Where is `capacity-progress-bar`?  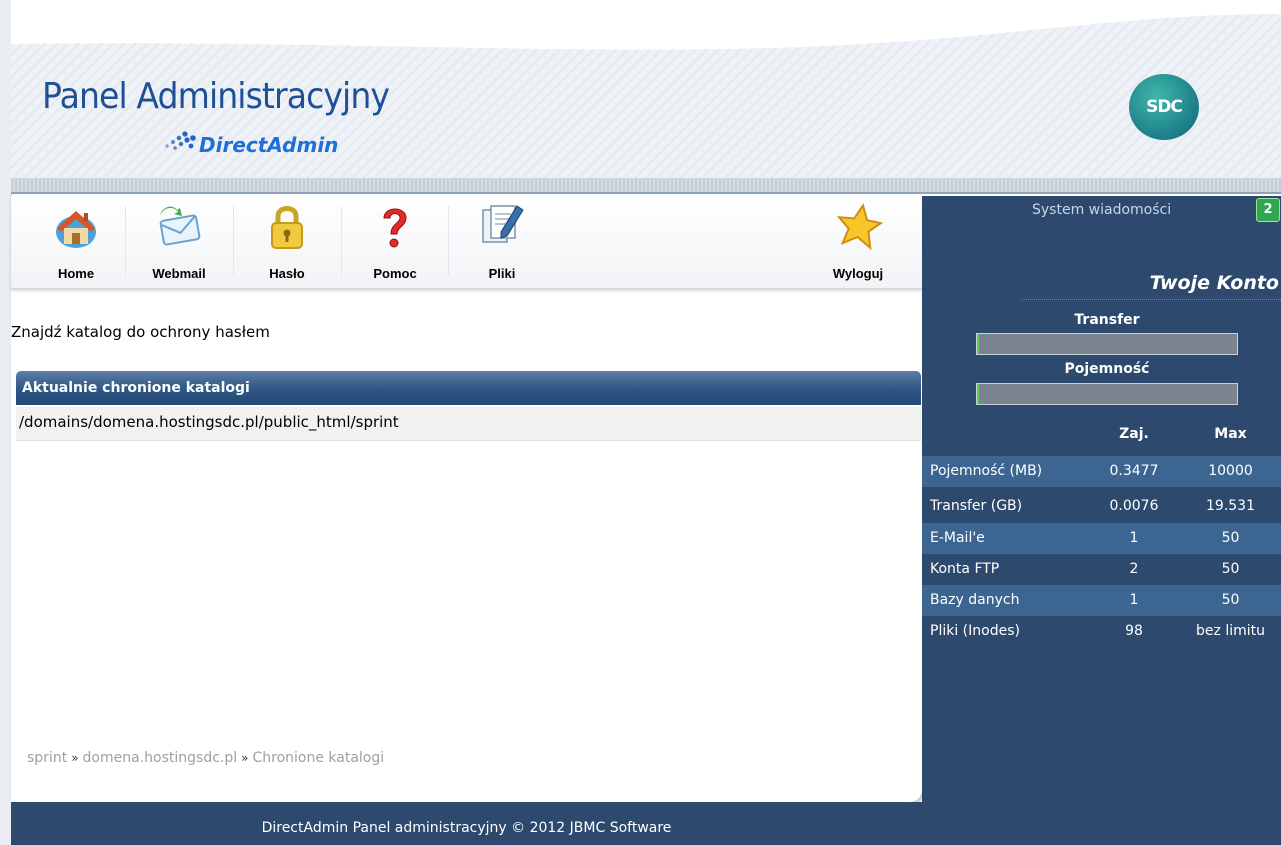
capacity-progress-bar is located at coordinates (1107, 394).